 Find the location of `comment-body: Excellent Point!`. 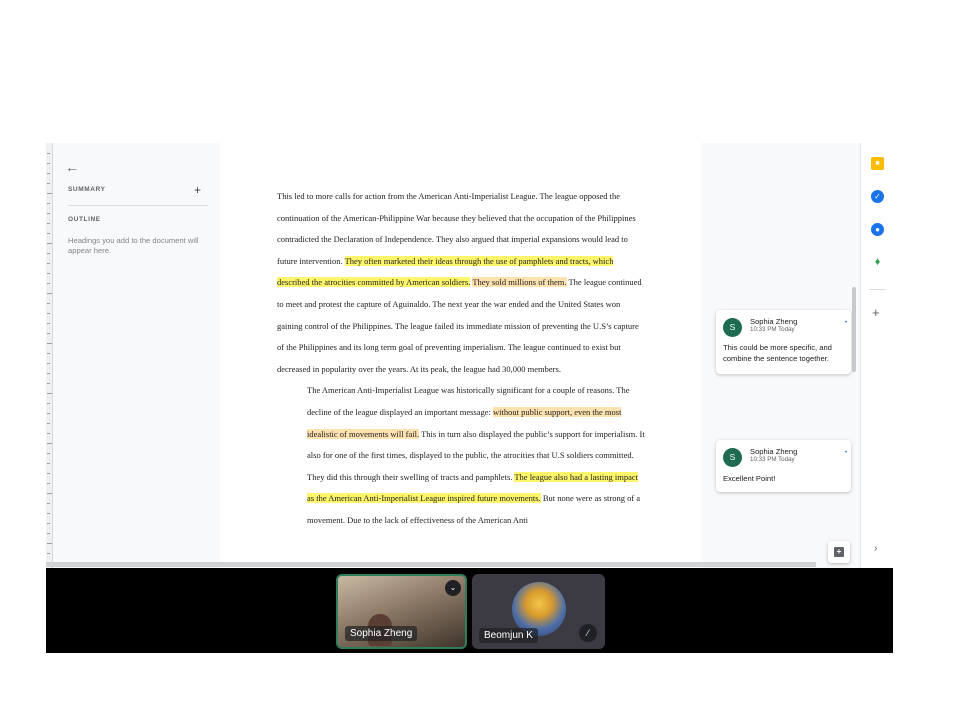

comment-body: Excellent Point! is located at coordinates (749, 478).